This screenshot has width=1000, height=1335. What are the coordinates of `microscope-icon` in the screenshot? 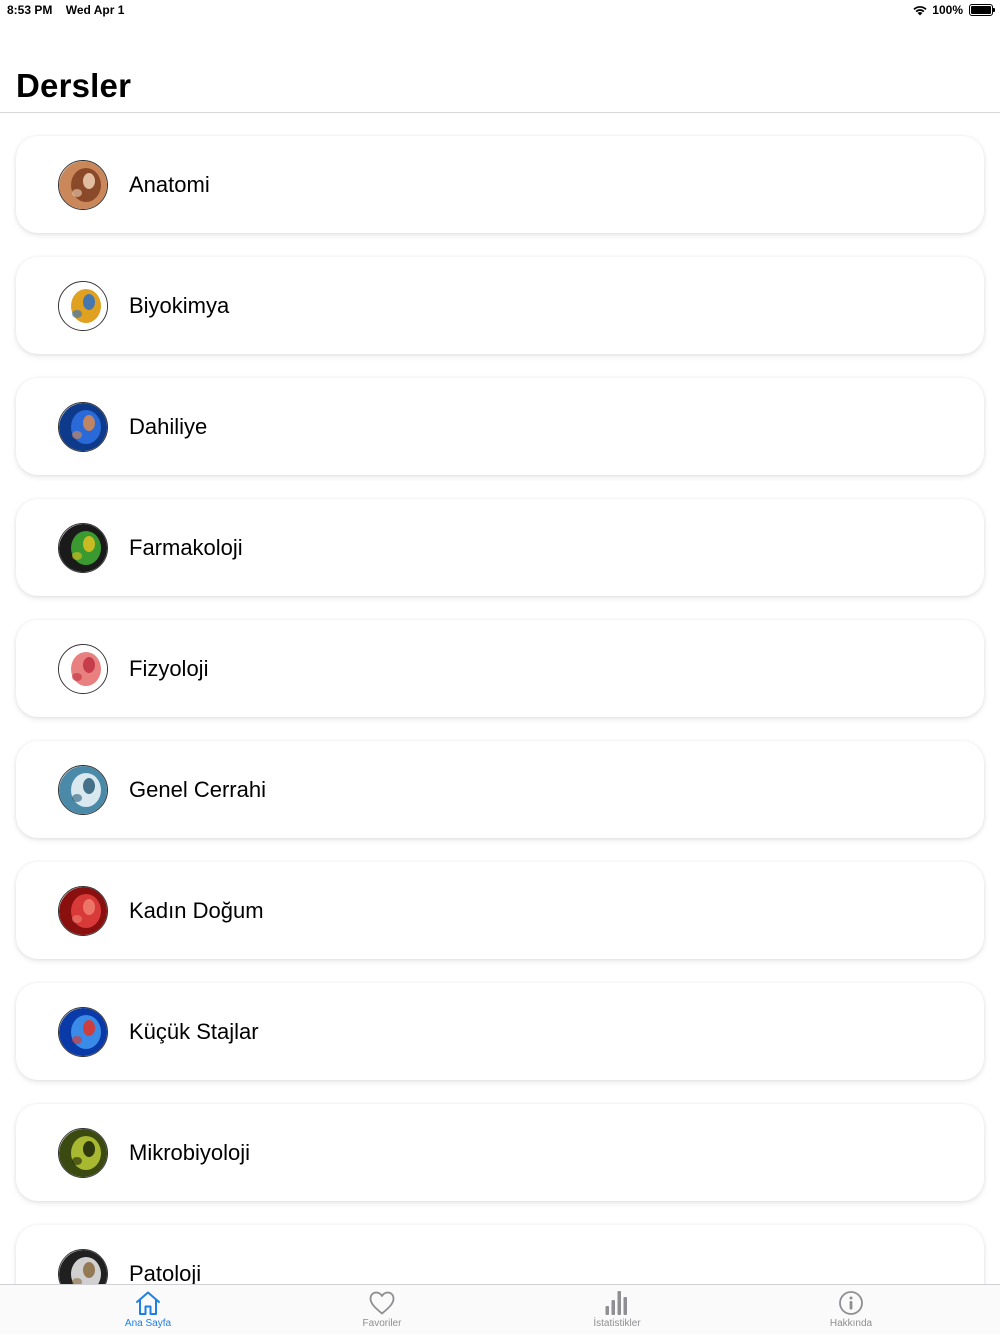 It's located at (83, 1266).